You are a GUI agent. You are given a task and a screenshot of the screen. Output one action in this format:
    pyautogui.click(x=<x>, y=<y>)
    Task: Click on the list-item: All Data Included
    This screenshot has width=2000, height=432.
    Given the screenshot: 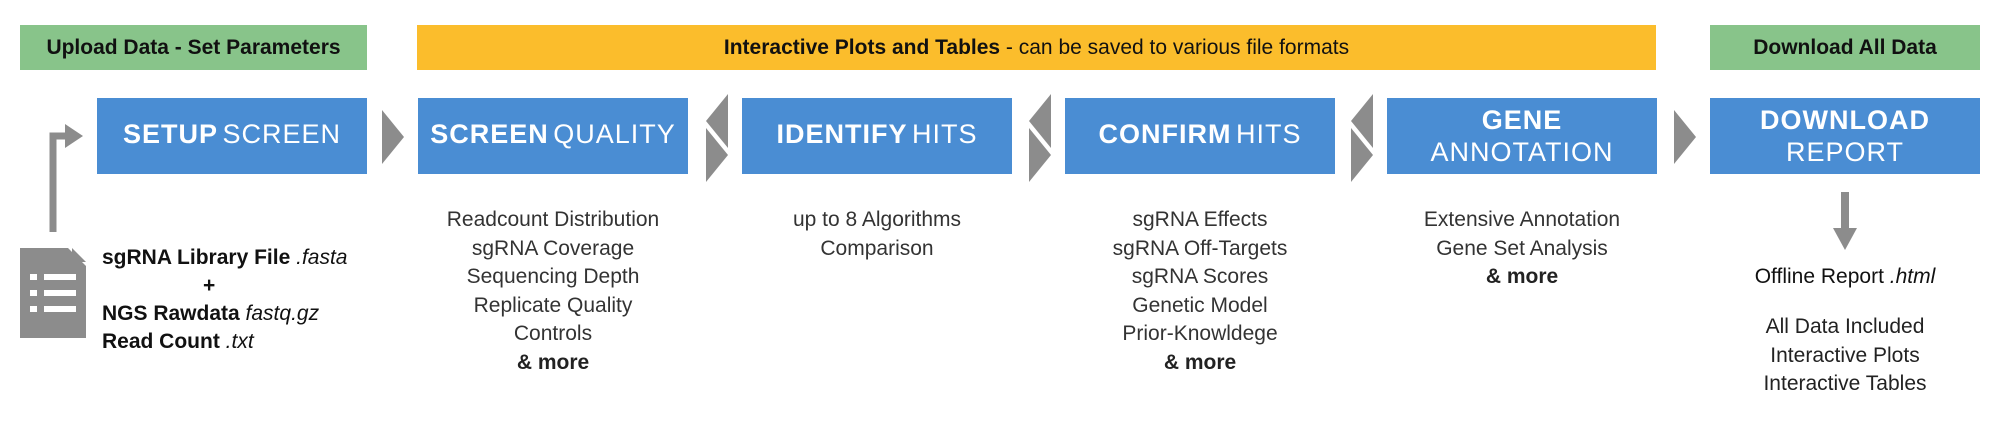 What is the action you would take?
    pyautogui.click(x=1845, y=326)
    